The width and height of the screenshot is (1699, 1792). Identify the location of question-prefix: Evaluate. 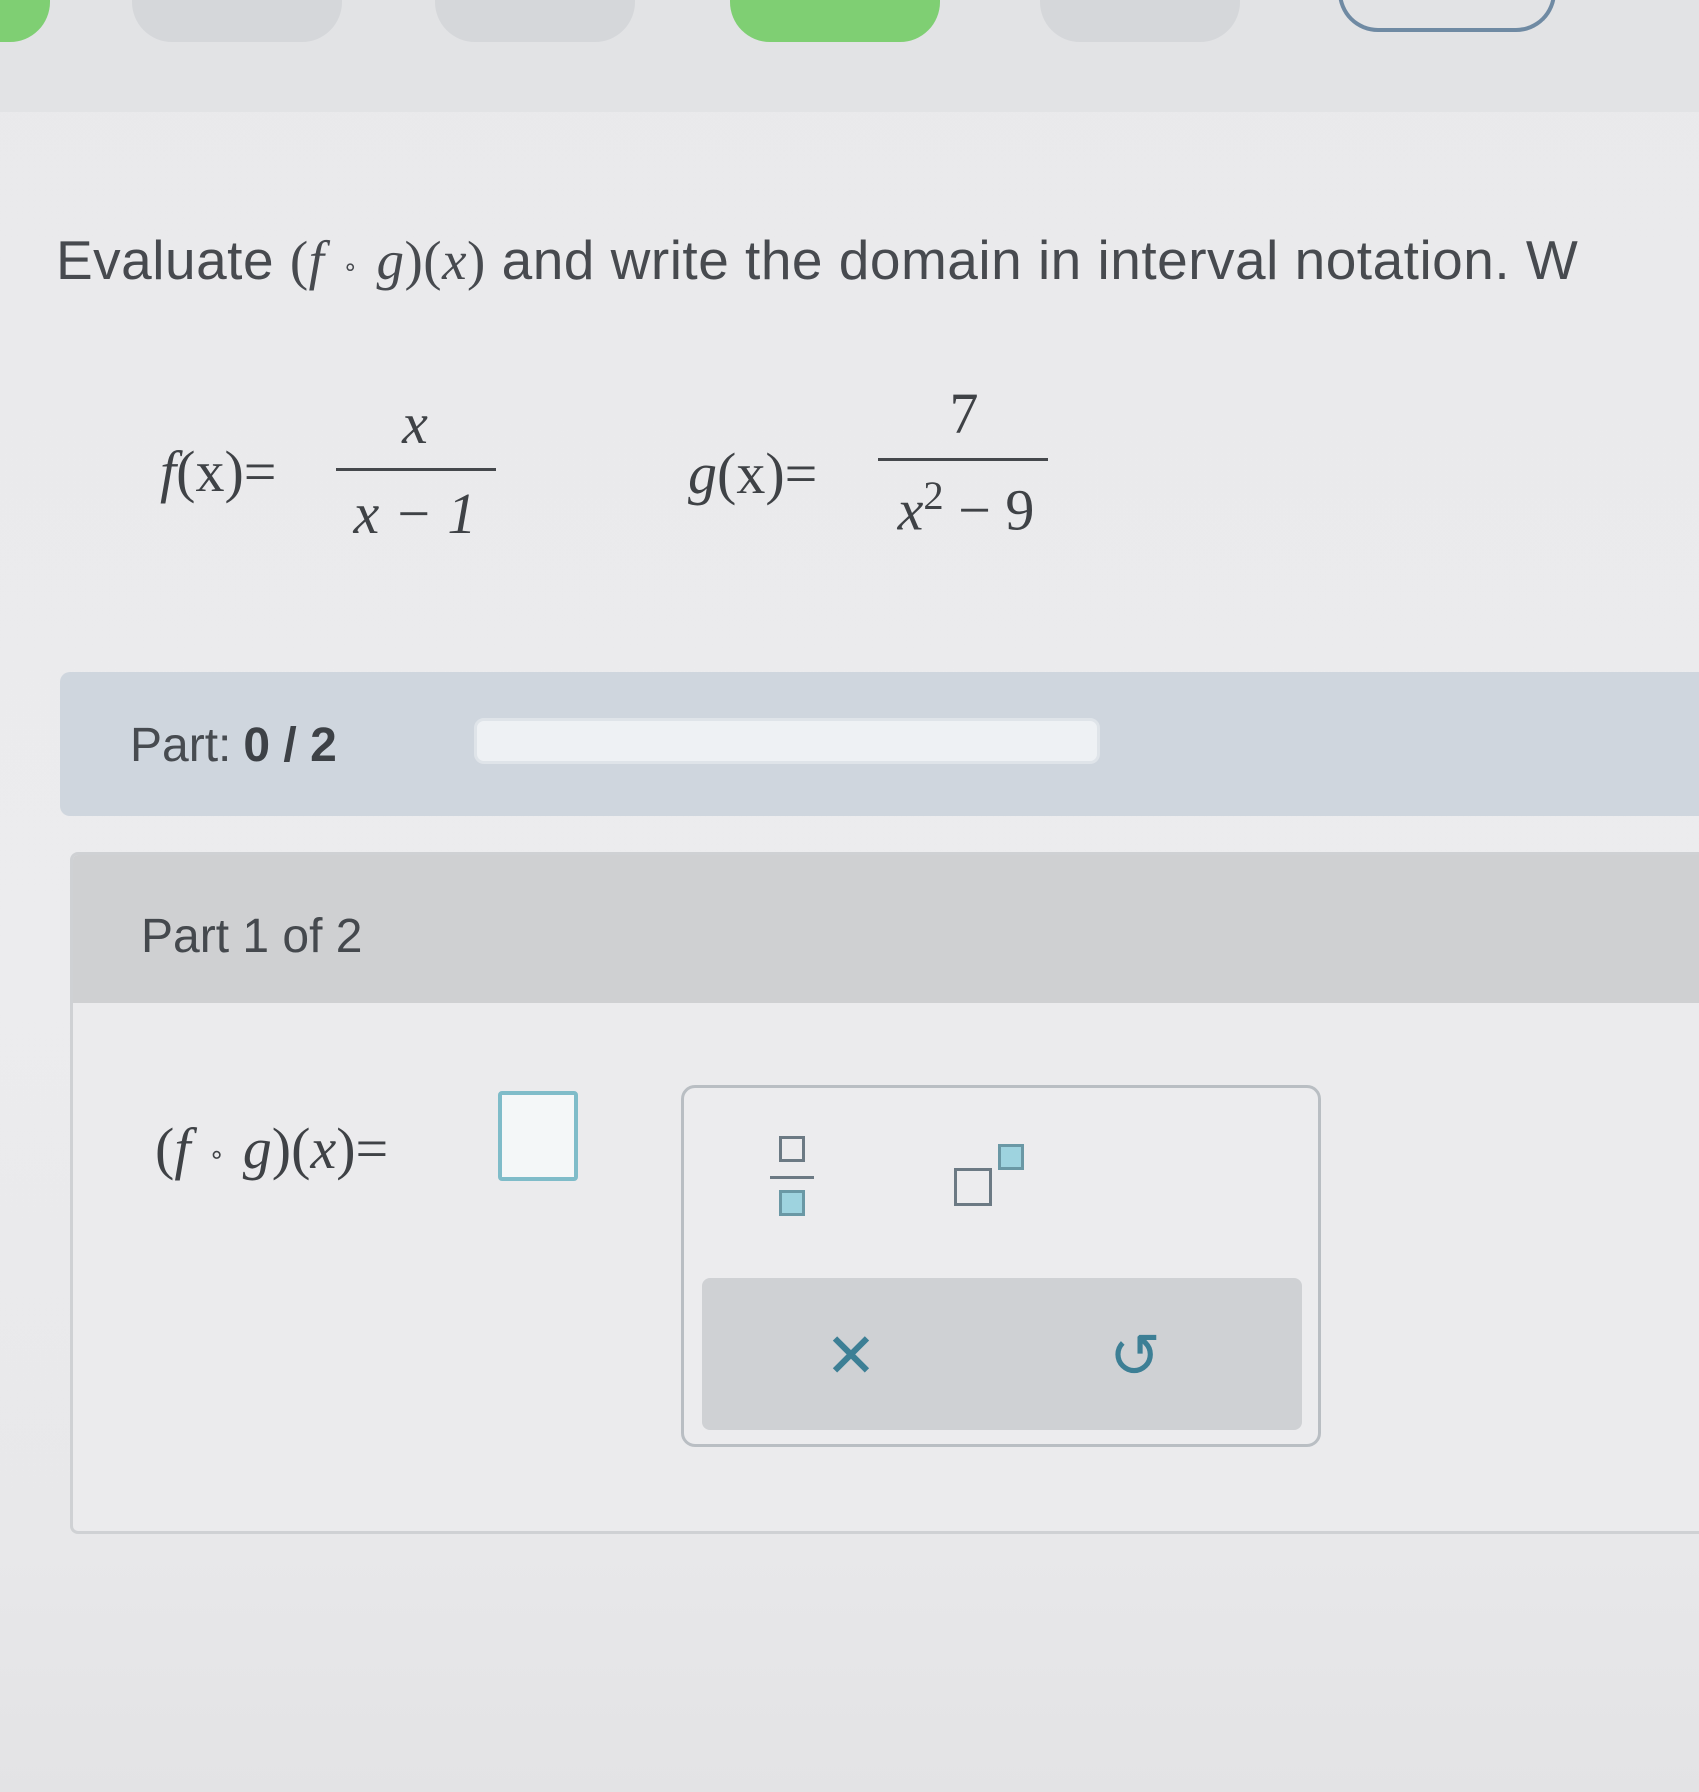
(165, 260).